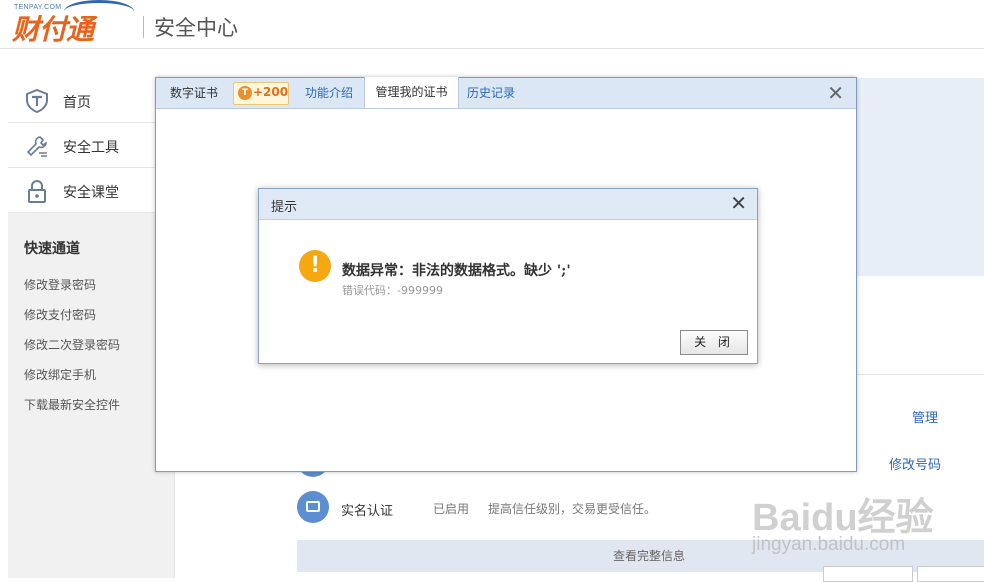  I want to click on quick-link-pay-password: 修改支付密码, so click(60, 314).